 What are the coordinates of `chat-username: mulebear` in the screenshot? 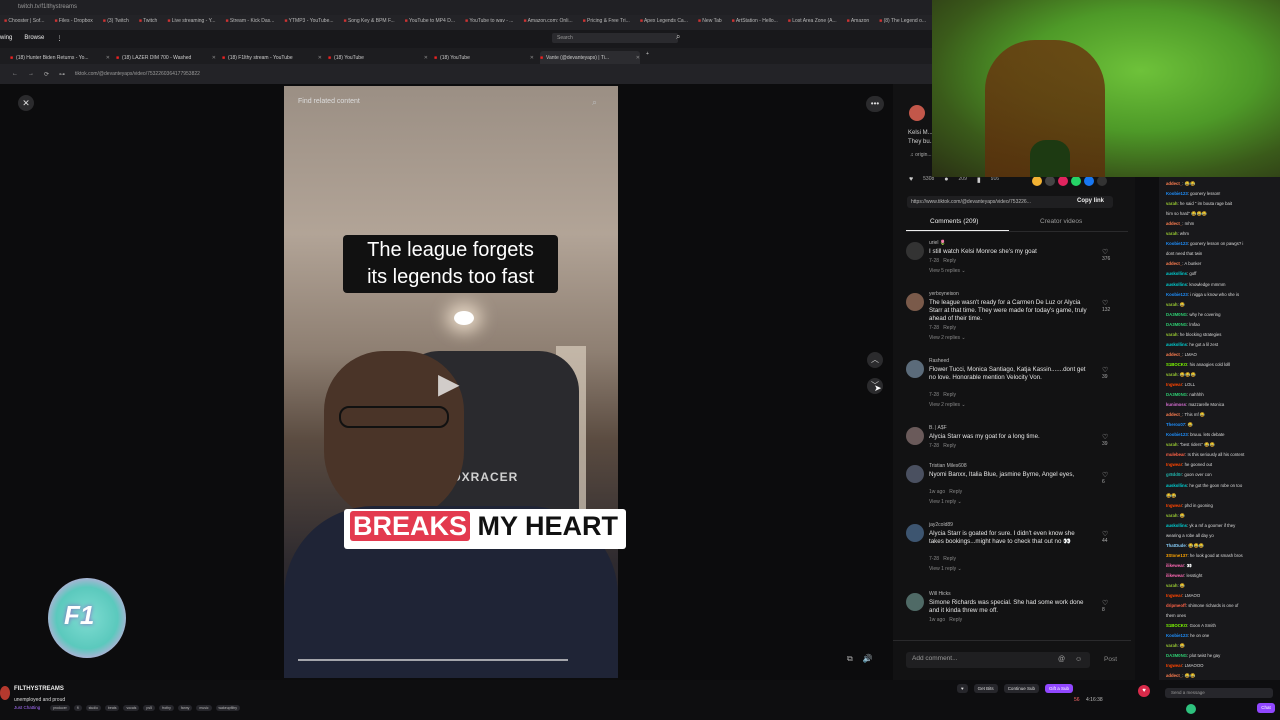 It's located at (1175, 454).